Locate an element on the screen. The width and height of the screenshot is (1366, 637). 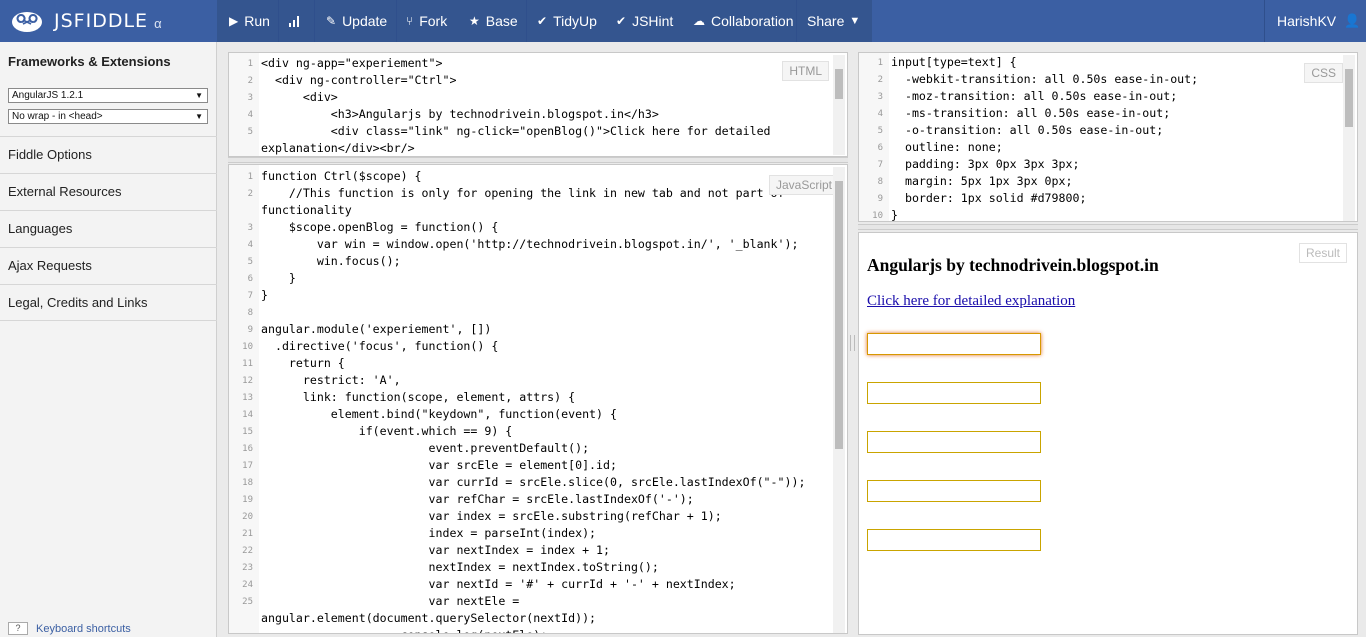
tidyup-label: TidyUp is located at coordinates (575, 21).